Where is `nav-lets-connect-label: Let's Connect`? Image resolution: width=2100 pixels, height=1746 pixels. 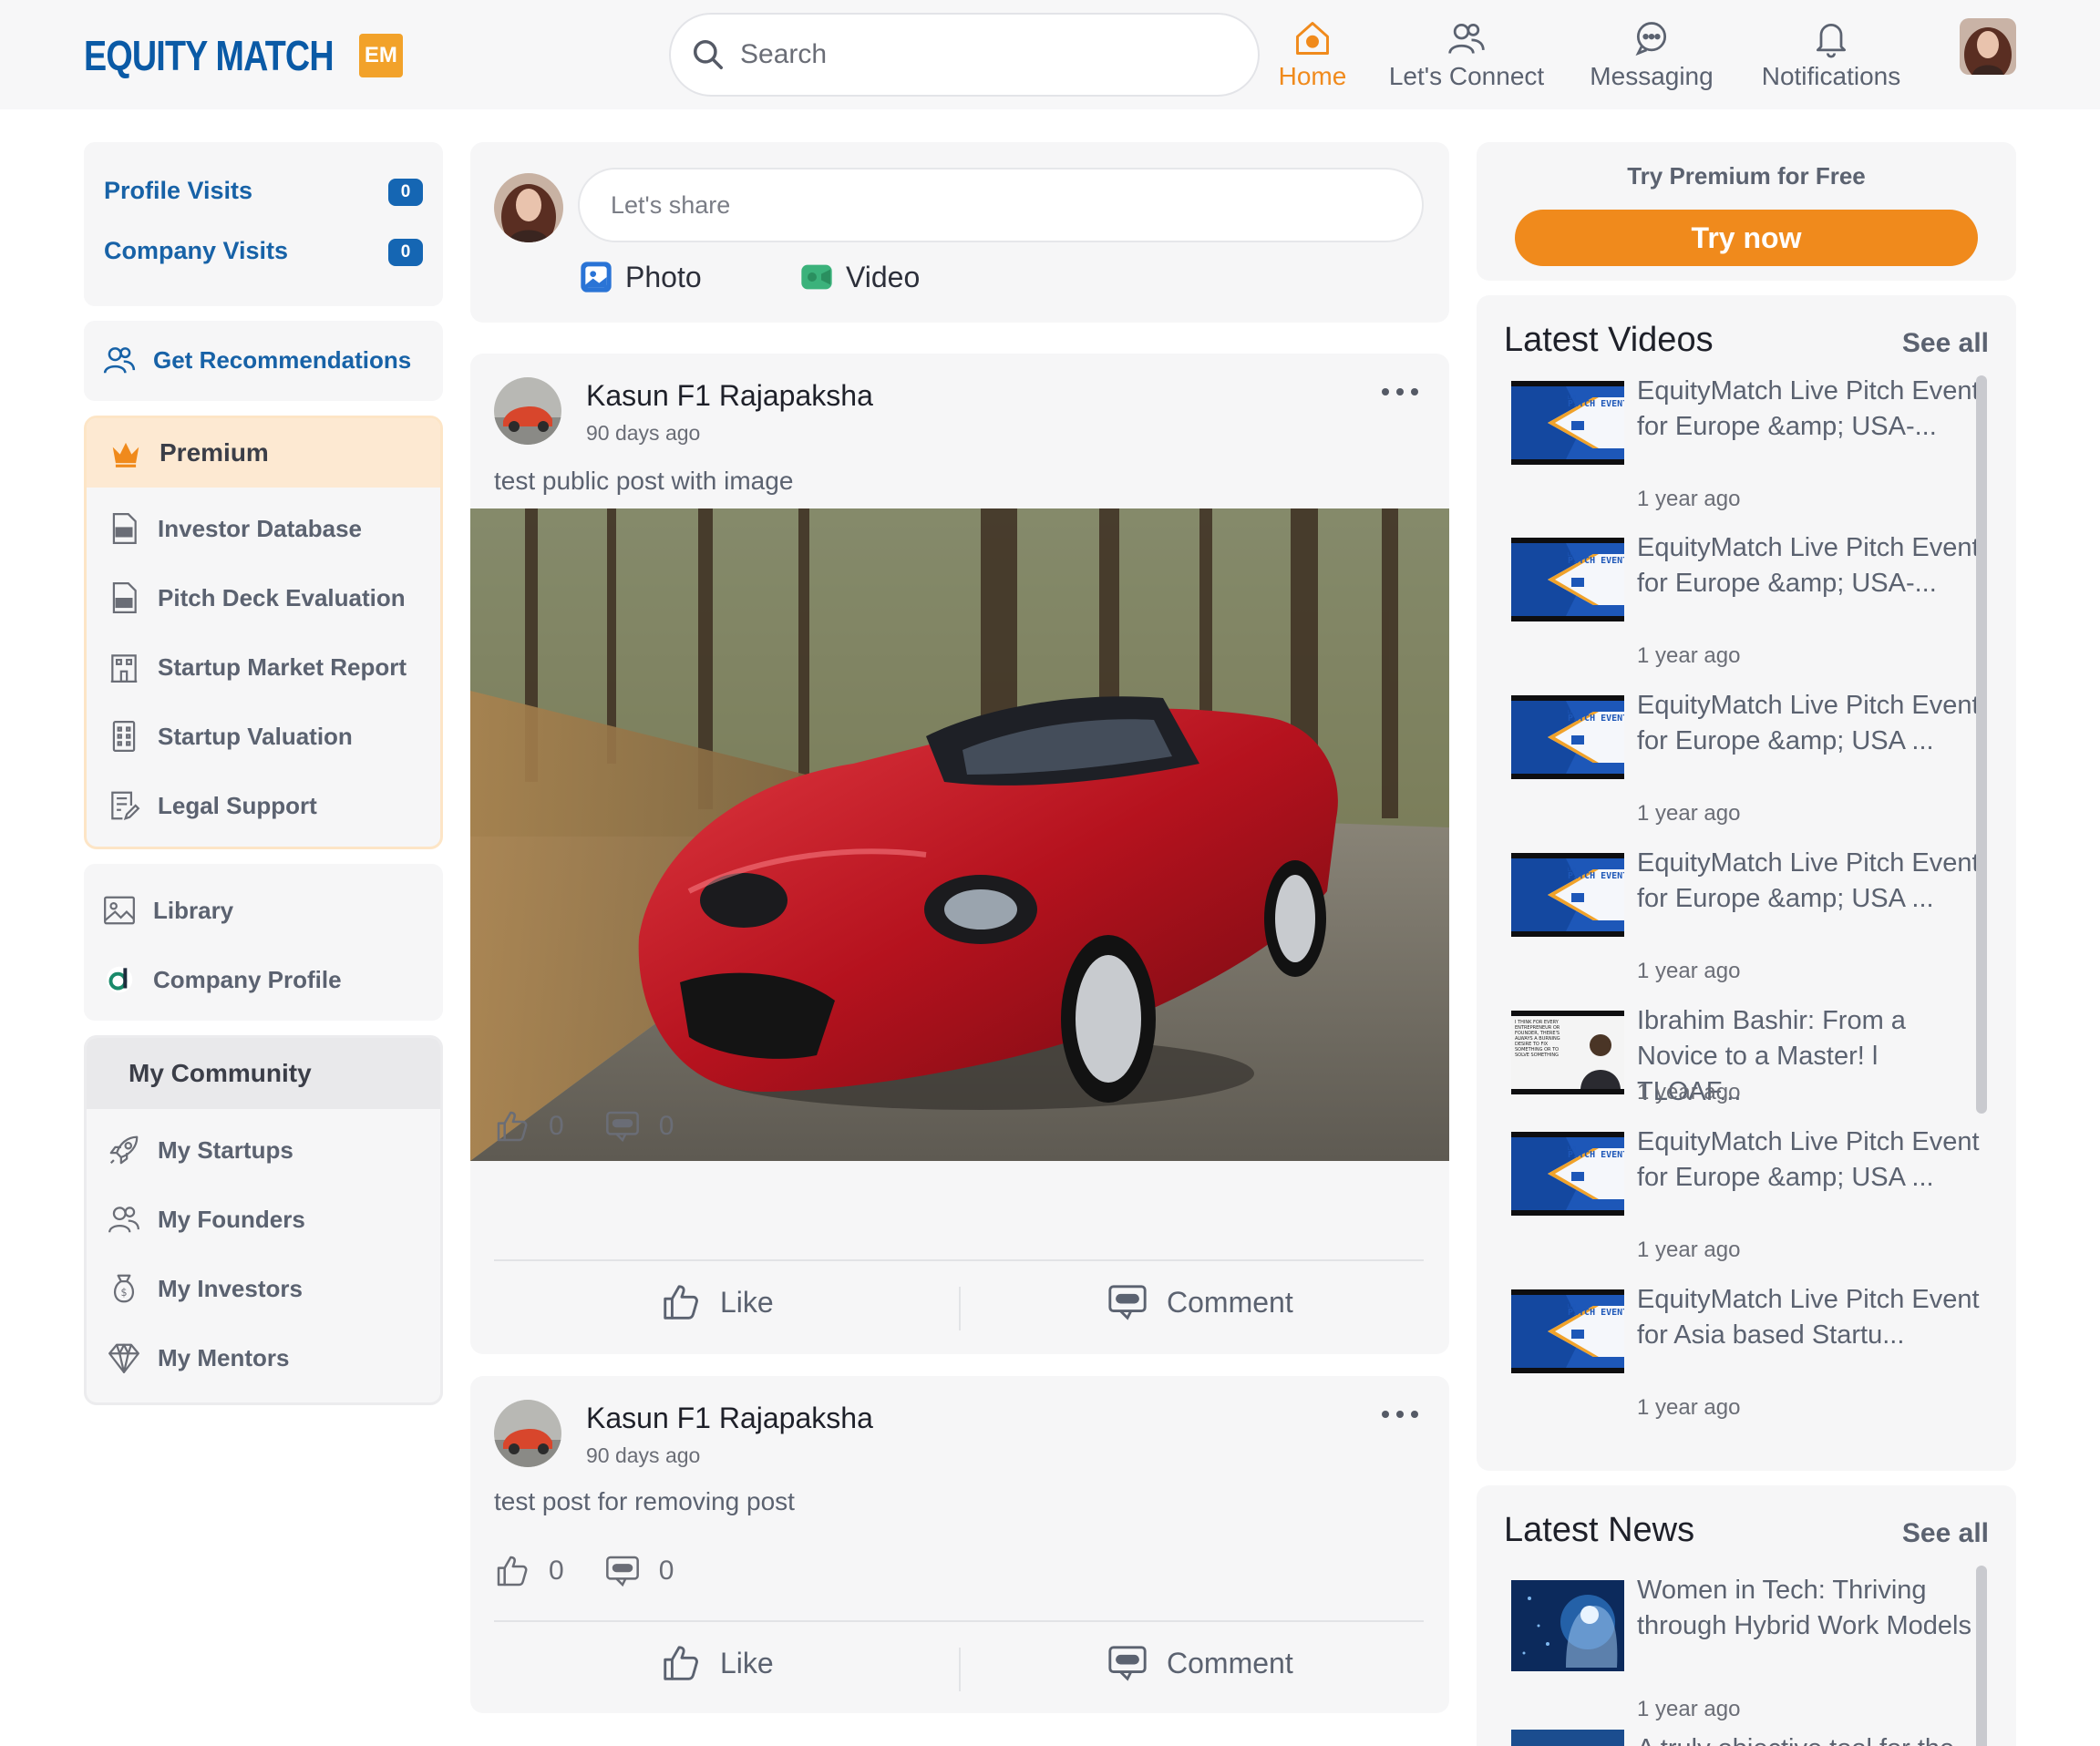 nav-lets-connect-label: Let's Connect is located at coordinates (1466, 76).